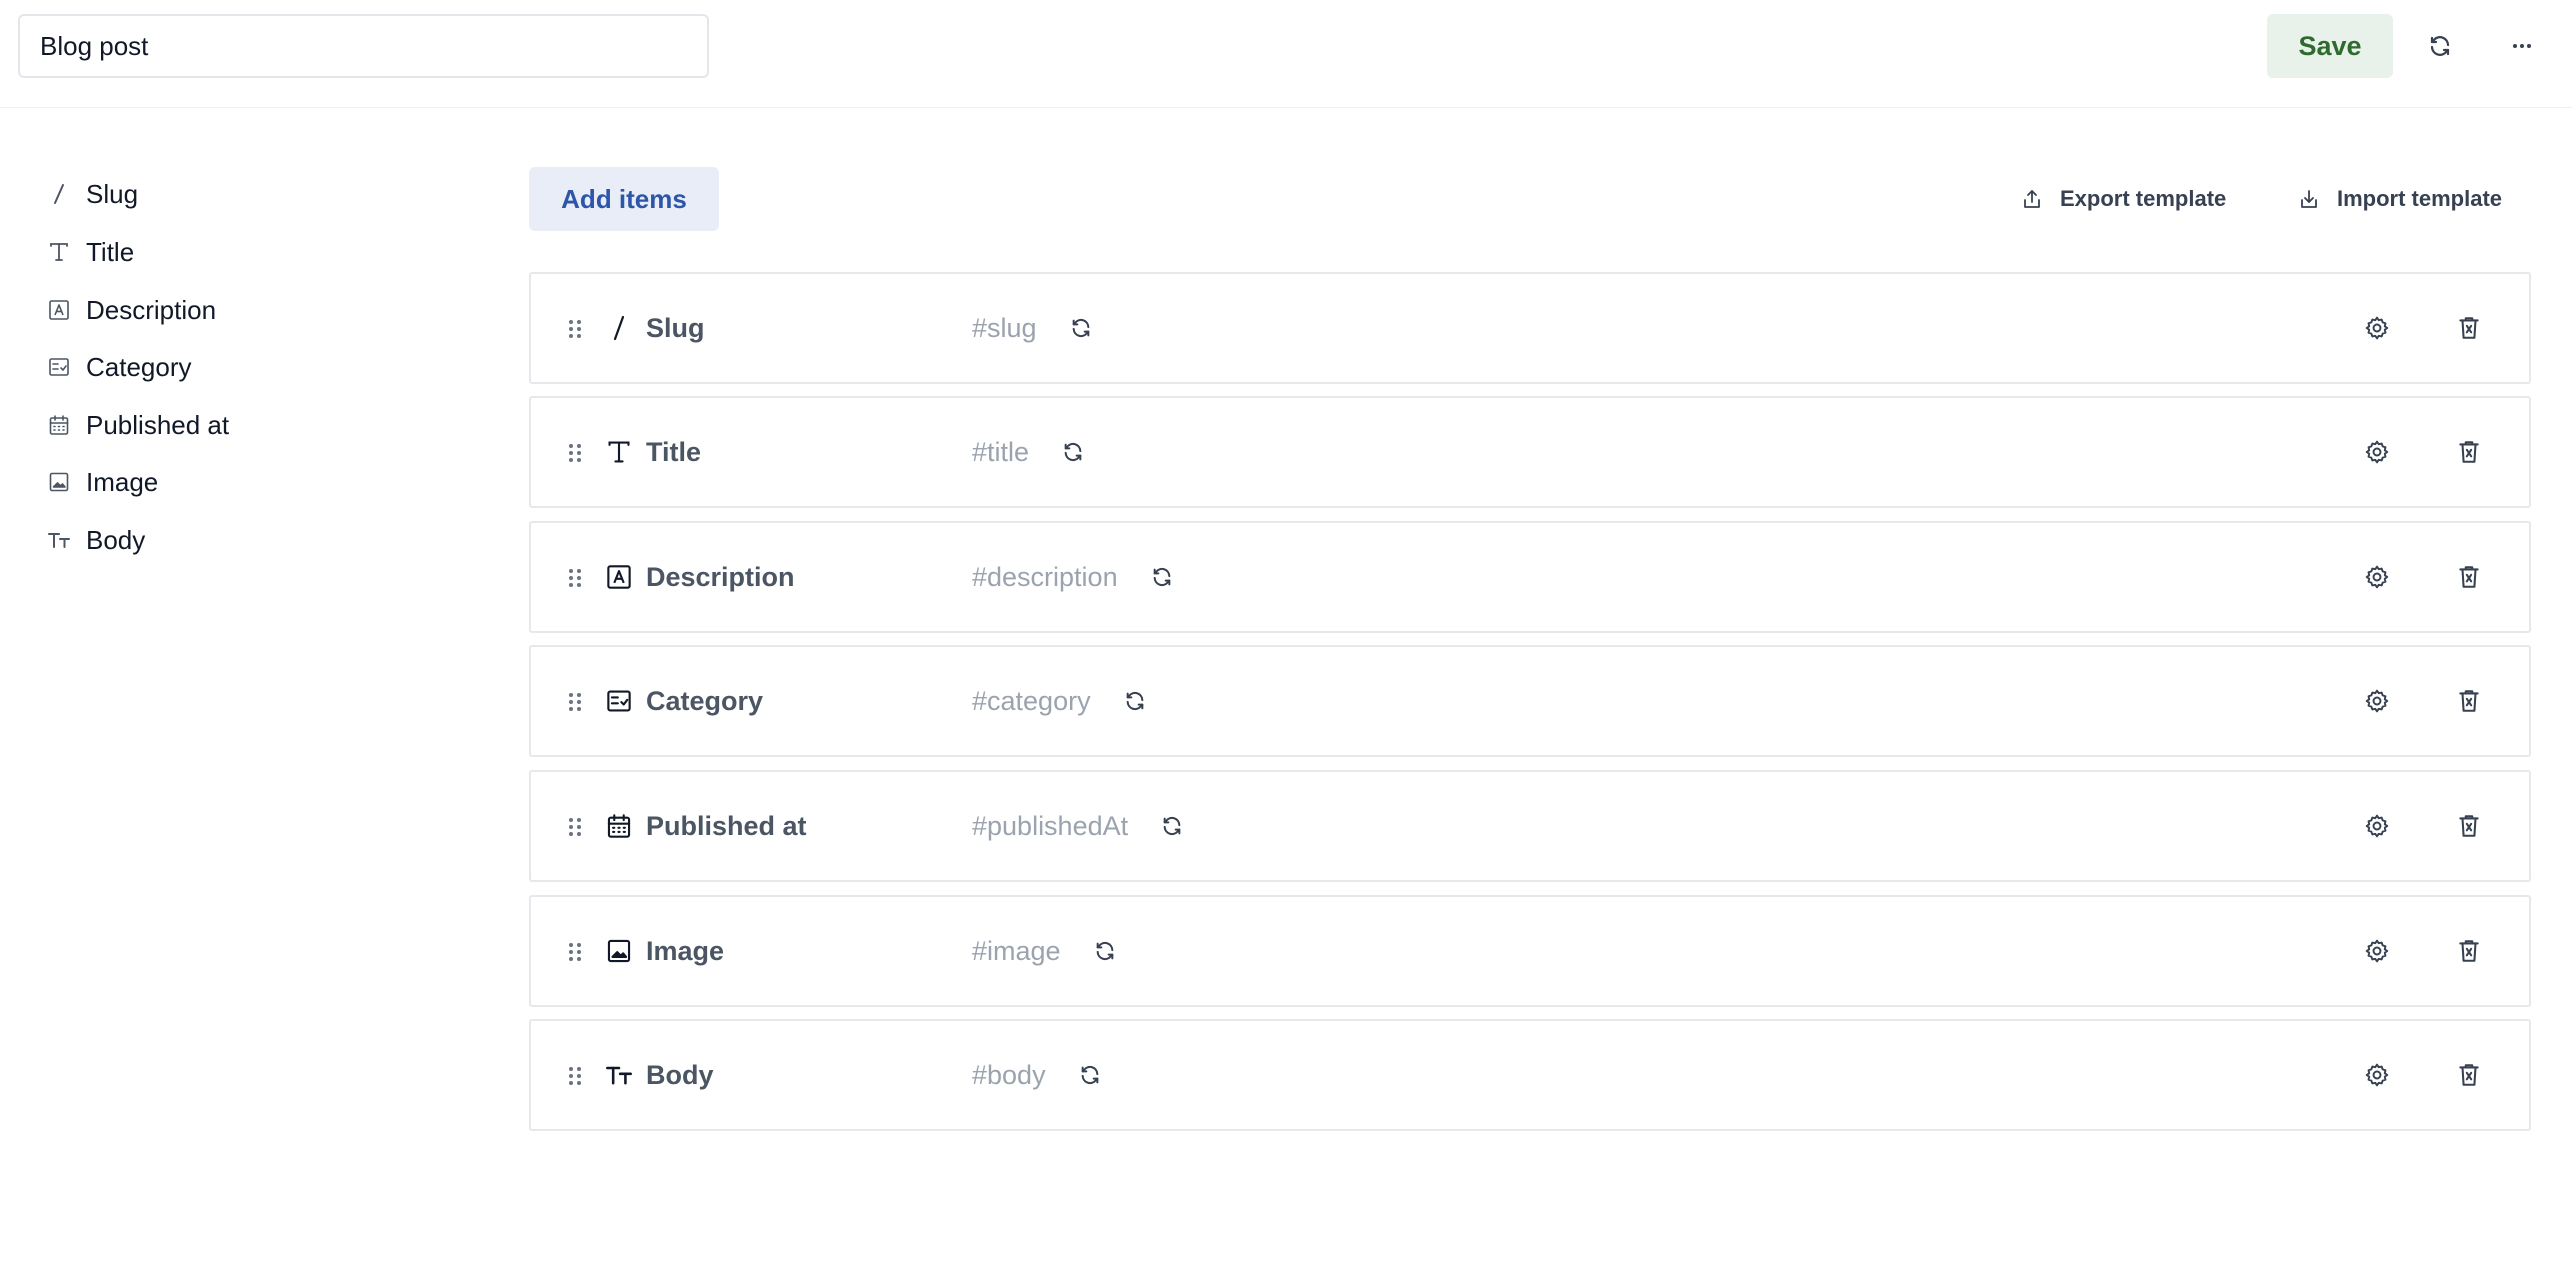  I want to click on sidebar-item-published-at: Published at, so click(136, 425).